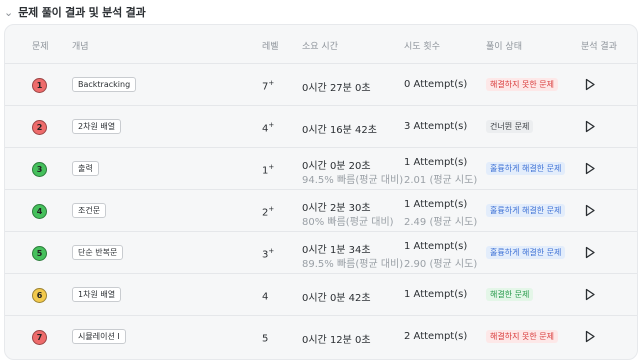 The image size is (642, 364). Describe the element at coordinates (8, 12) in the screenshot. I see `chevron-down-icon: ⌄` at that location.